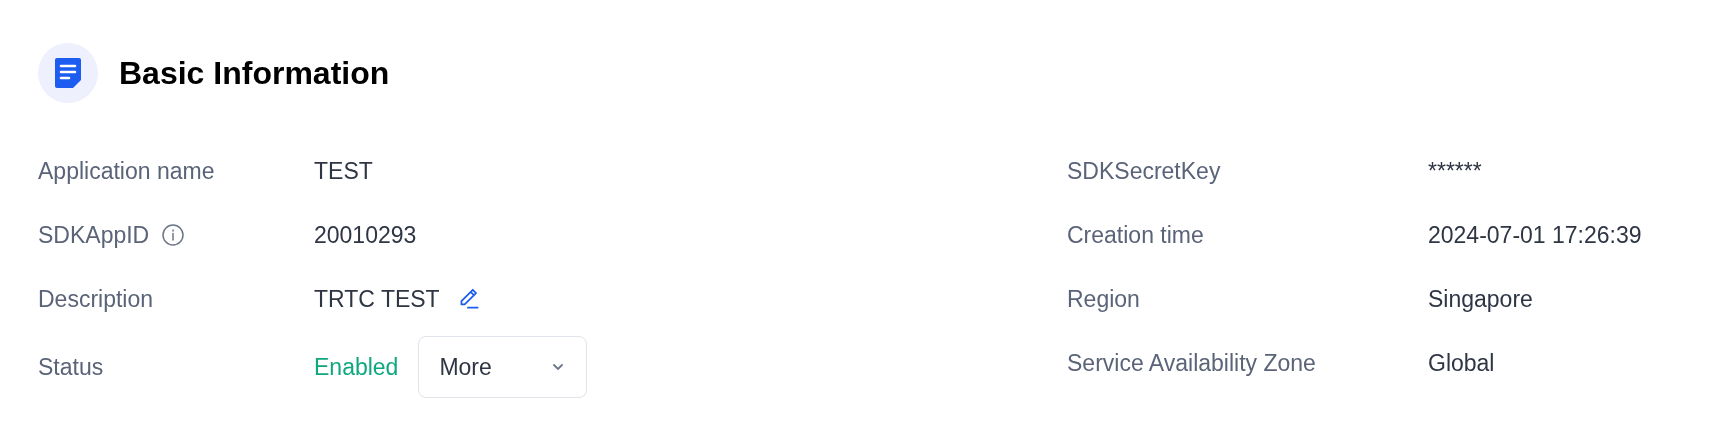 This screenshot has height=448, width=1726. Describe the element at coordinates (254, 73) in the screenshot. I see `section-title: Basic Information` at that location.